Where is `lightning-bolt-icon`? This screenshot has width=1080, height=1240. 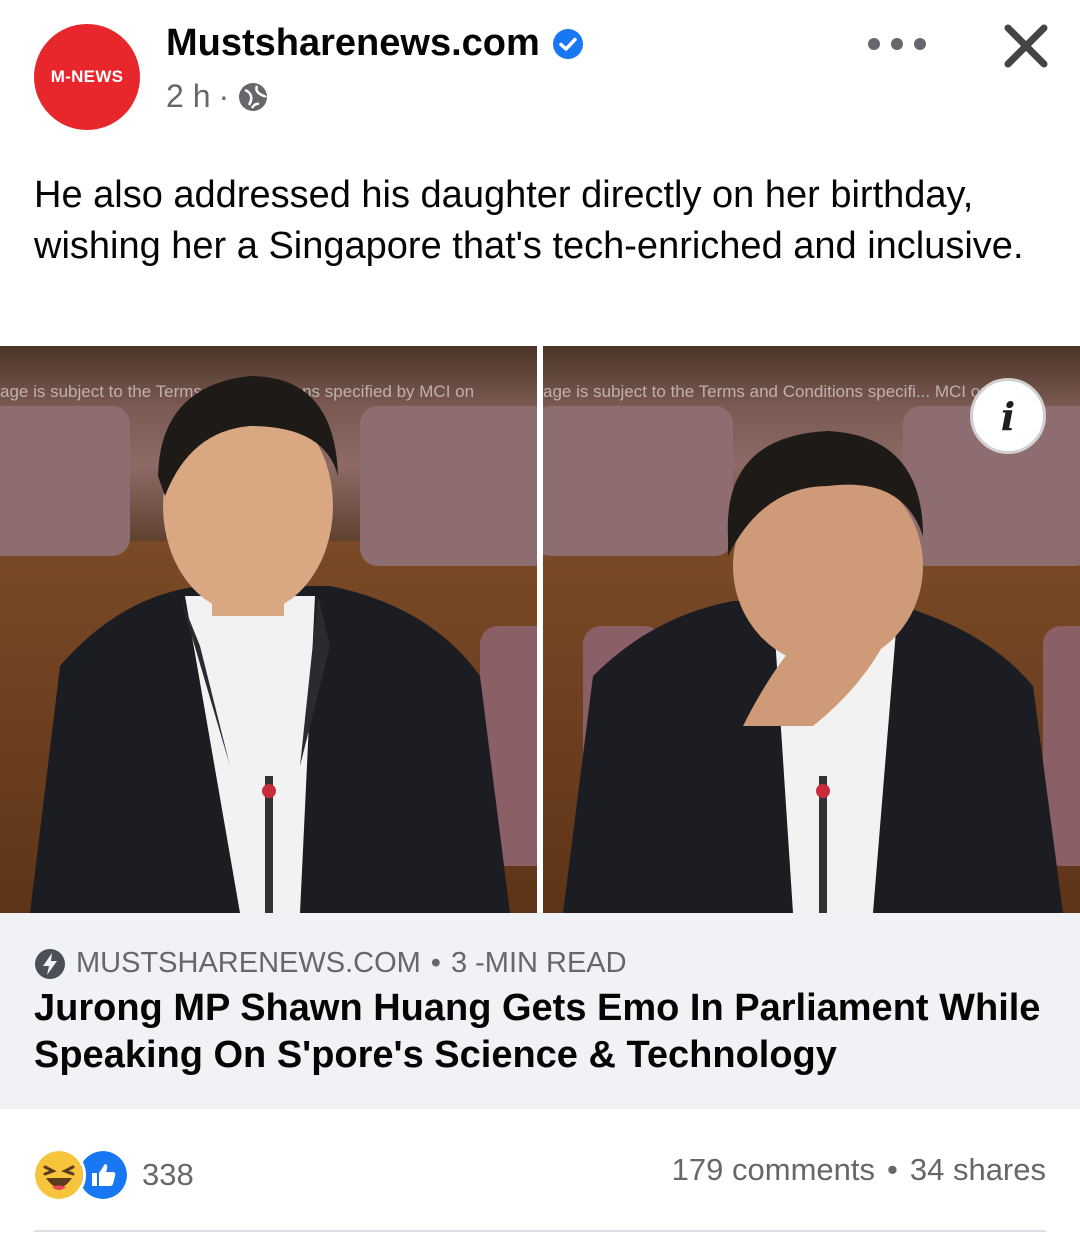 lightning-bolt-icon is located at coordinates (50, 963).